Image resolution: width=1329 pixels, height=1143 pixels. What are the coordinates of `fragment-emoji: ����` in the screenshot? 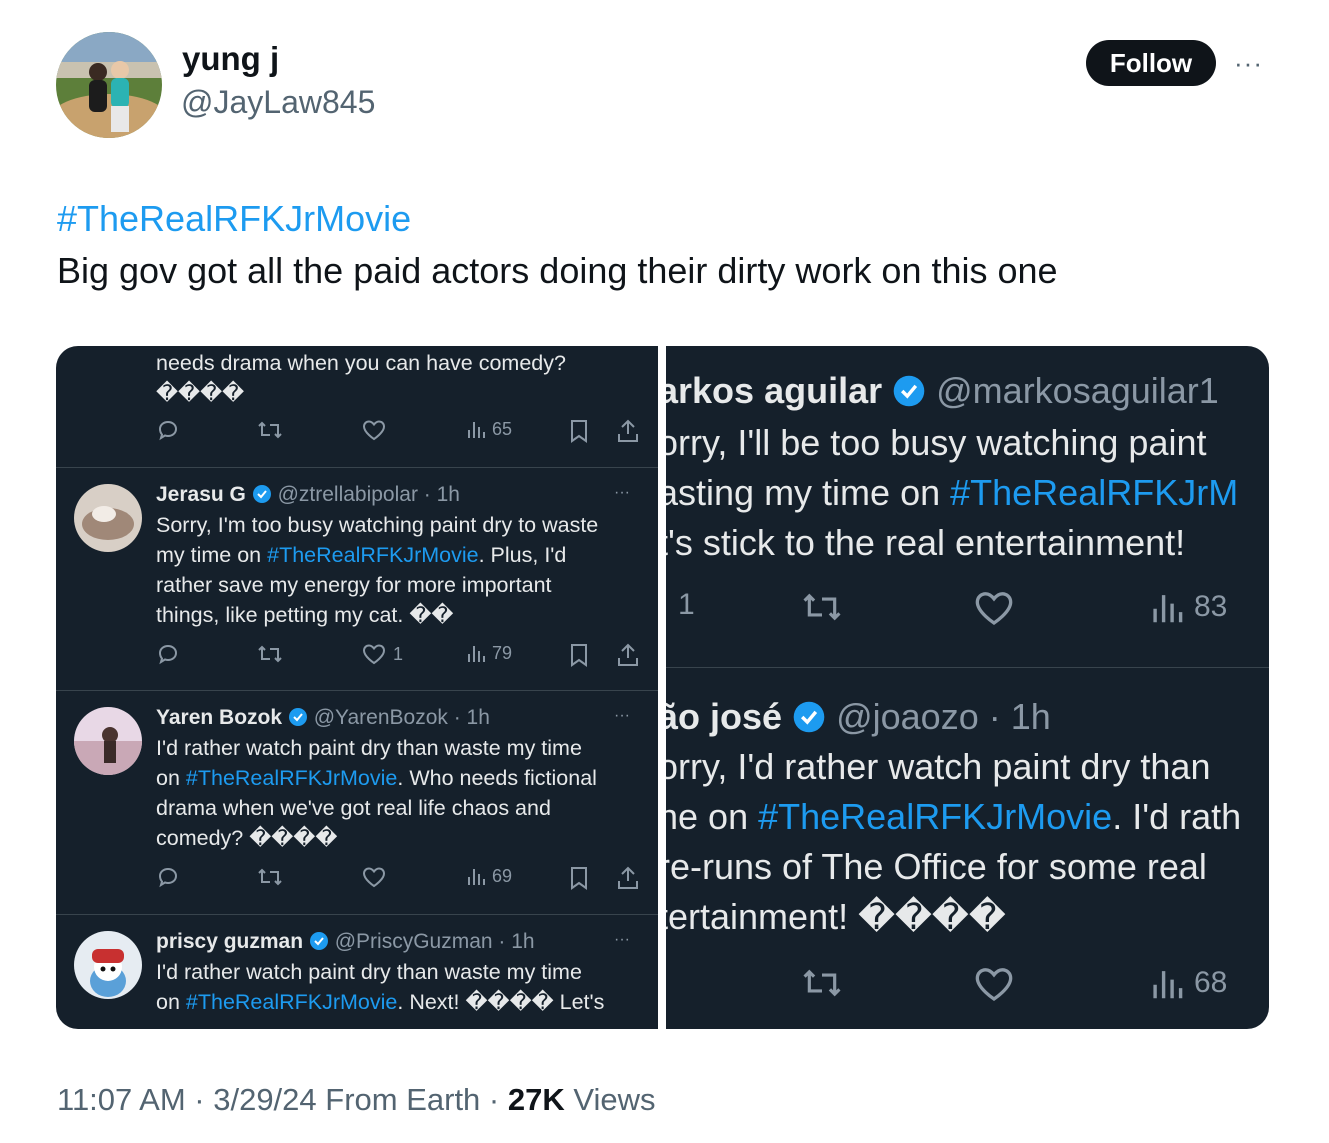 It's located at (200, 393).